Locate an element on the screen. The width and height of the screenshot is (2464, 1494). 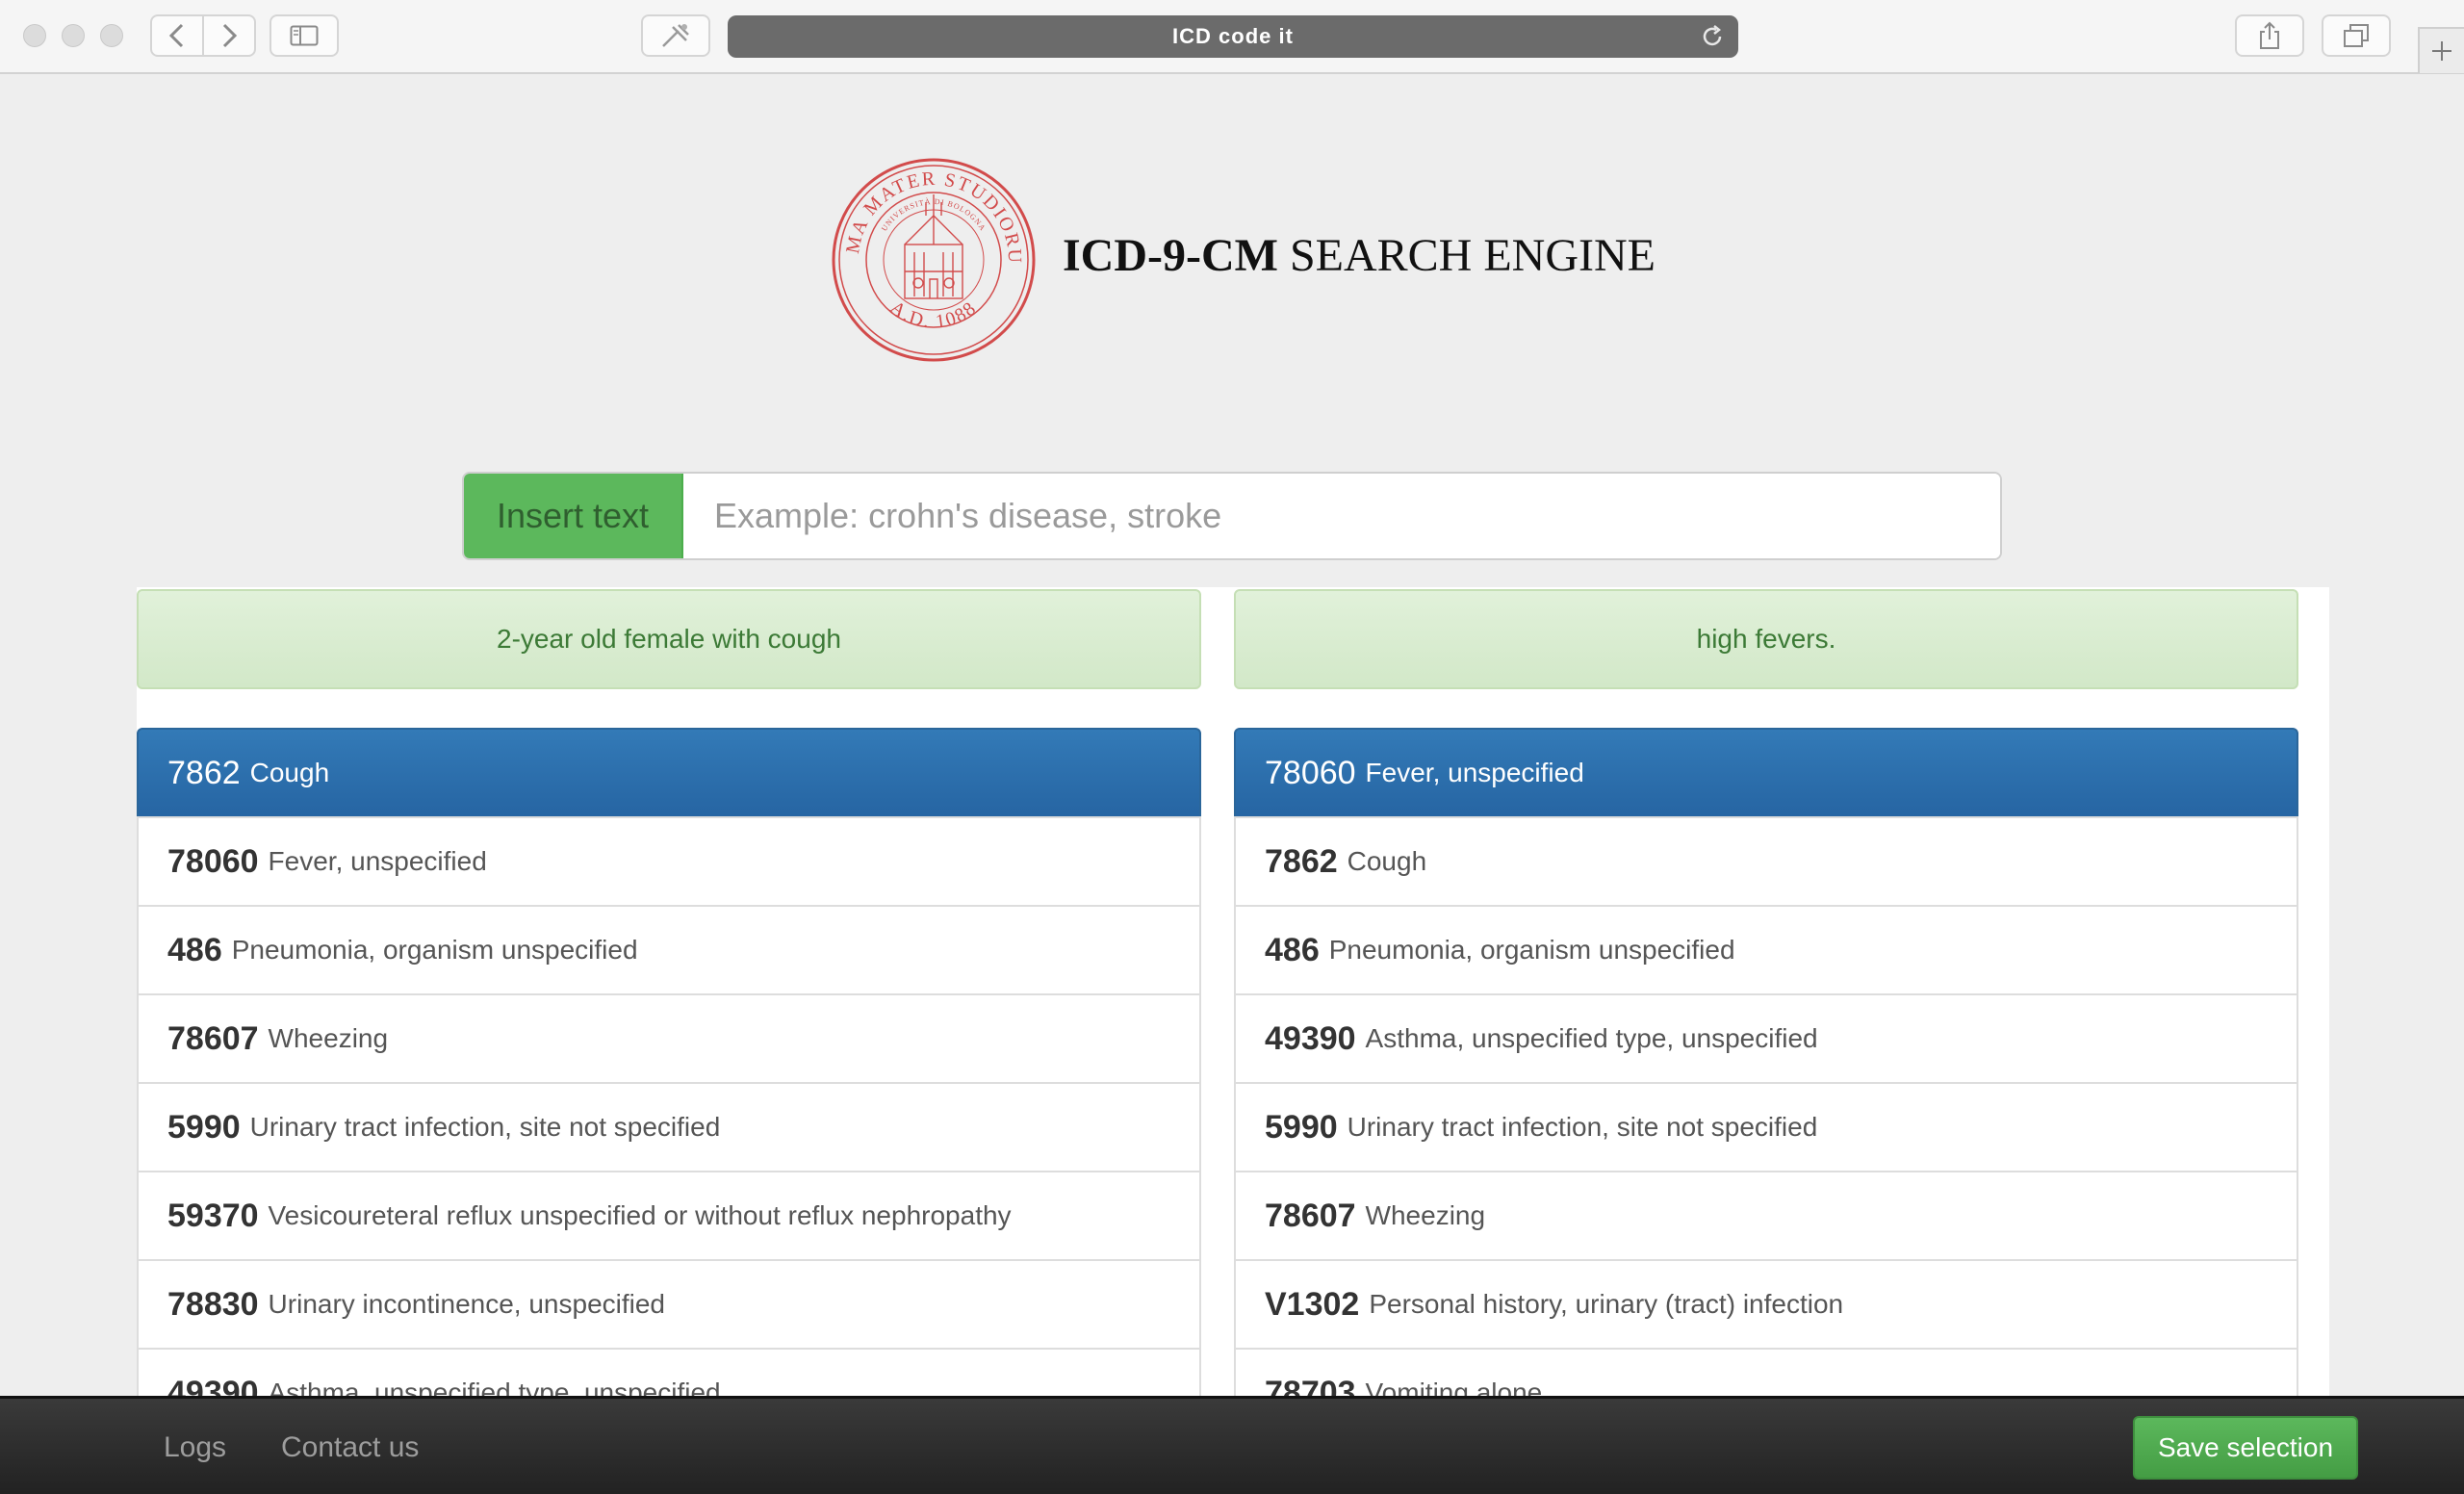
sidebar-icon is located at coordinates (304, 36).